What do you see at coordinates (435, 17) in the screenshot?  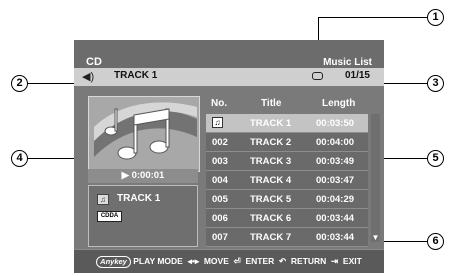 I see `callout-1: 1` at bounding box center [435, 17].